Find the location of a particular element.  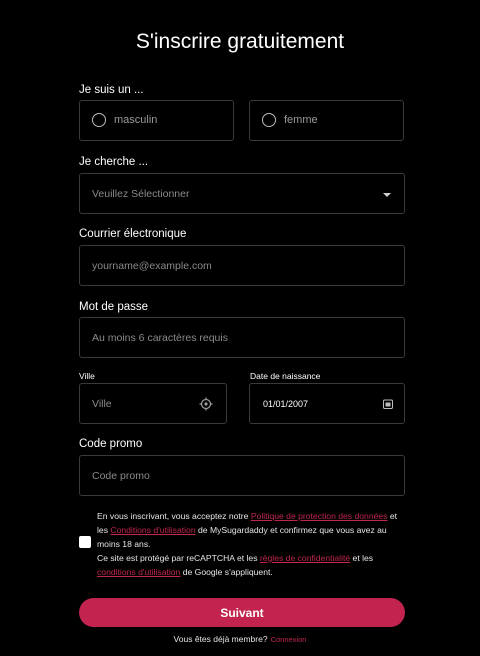

recaptcha-text: Ce site est protégé par reCAPTCHA et les is located at coordinates (178, 558).